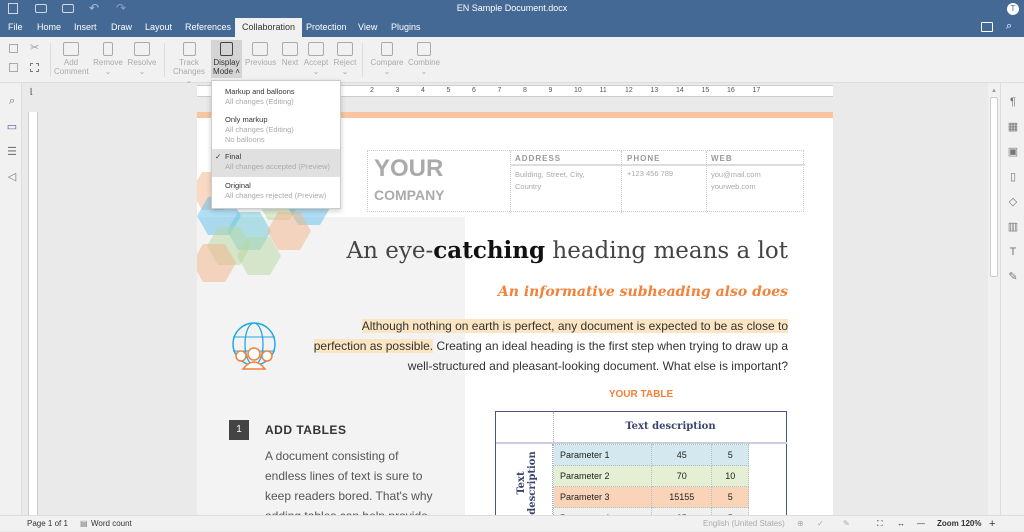 Image resolution: width=1024 pixels, height=532 pixels. What do you see at coordinates (34, 47) in the screenshot?
I see `cut-icon: ✂` at bounding box center [34, 47].